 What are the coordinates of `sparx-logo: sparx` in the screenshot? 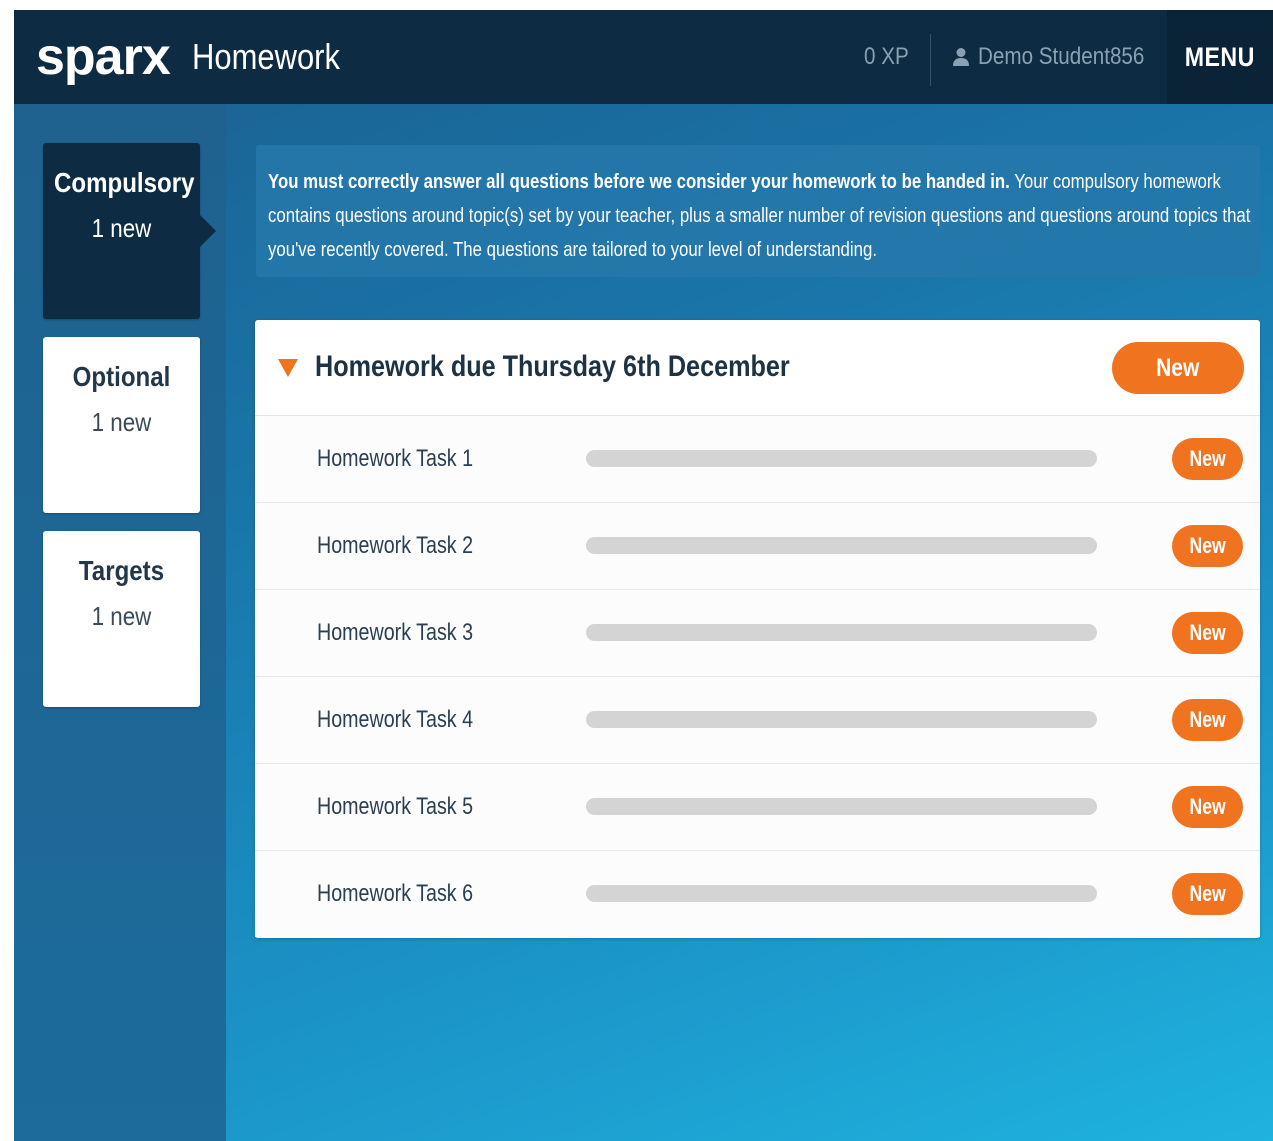 It's located at (103, 57).